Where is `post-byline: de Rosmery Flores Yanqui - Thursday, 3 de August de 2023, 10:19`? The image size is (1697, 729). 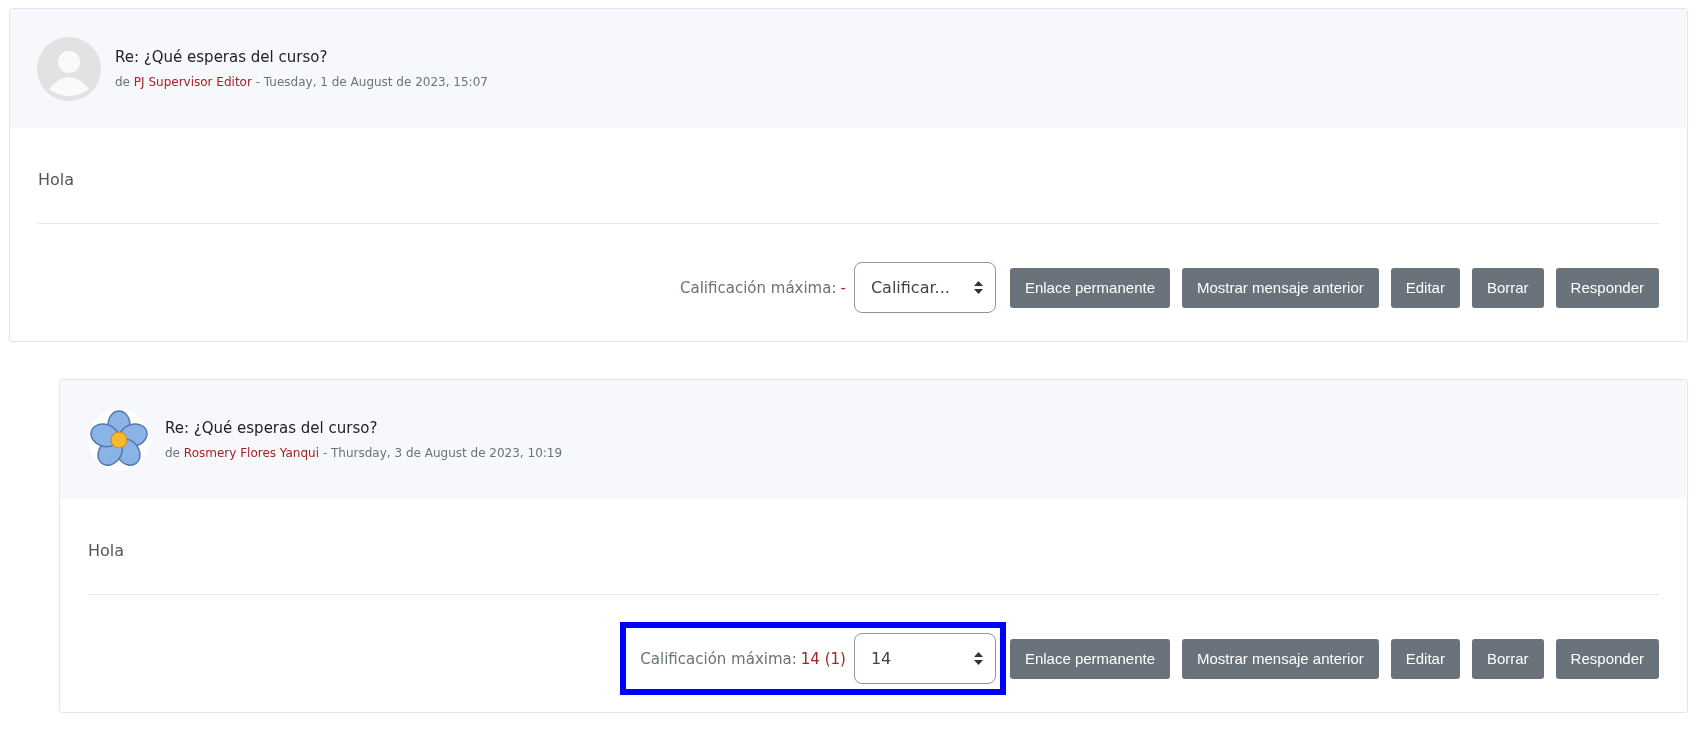
post-byline: de Rosmery Flores Yanqui - Thursday, 3 de August de 2023, 10:19 is located at coordinates (364, 453).